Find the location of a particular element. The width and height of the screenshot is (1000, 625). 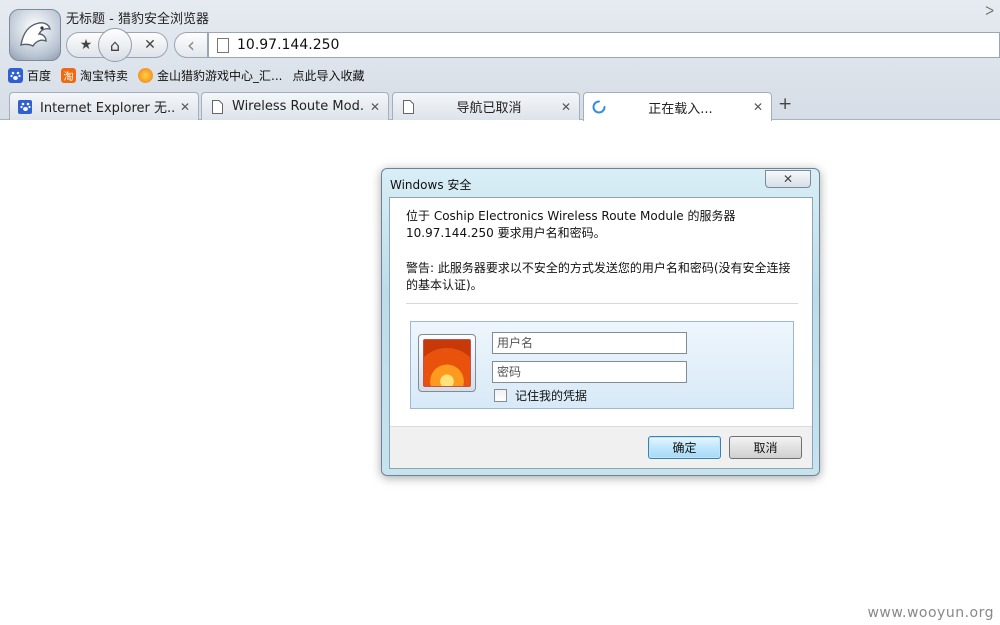

home-icon: ⌂ is located at coordinates (115, 45).